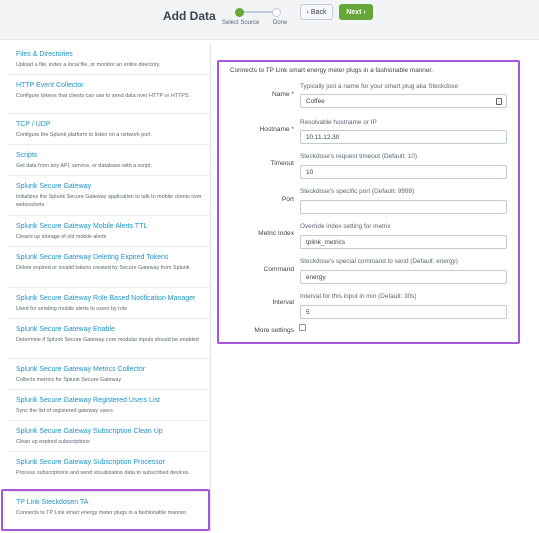 This screenshot has height=533, width=539. Describe the element at coordinates (278, 269) in the screenshot. I see `command-label: Command` at that location.